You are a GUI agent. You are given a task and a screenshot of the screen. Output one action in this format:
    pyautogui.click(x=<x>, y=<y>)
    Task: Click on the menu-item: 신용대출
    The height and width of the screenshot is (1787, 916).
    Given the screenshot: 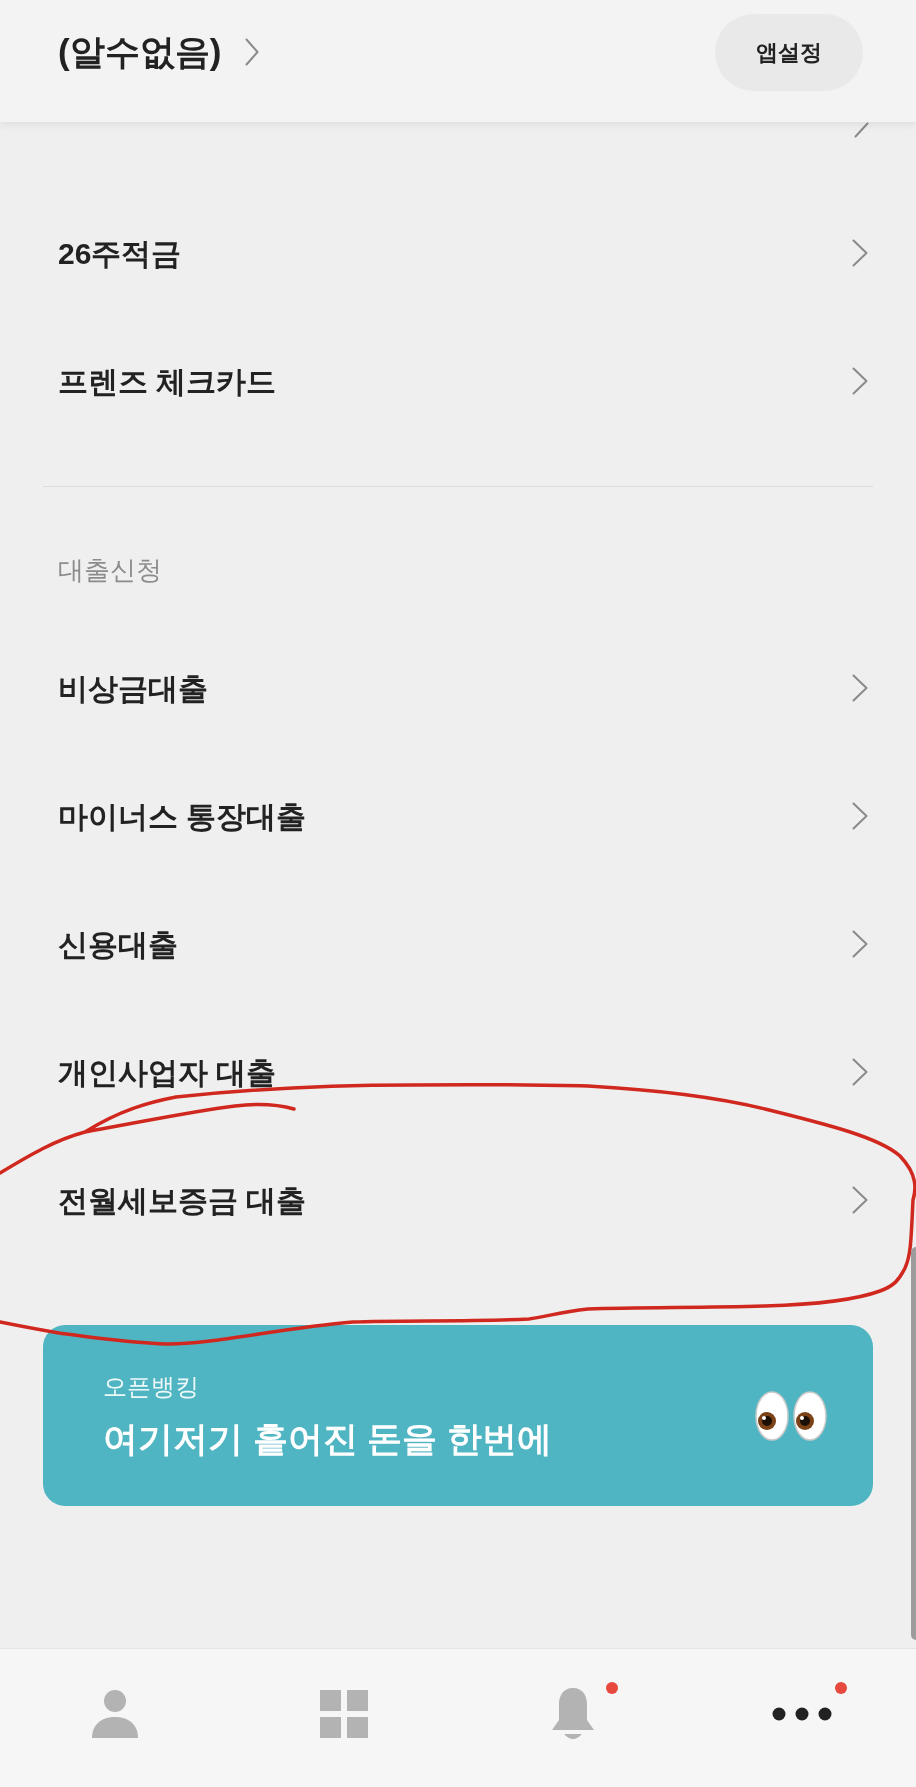 What is the action you would take?
    pyautogui.click(x=458, y=944)
    